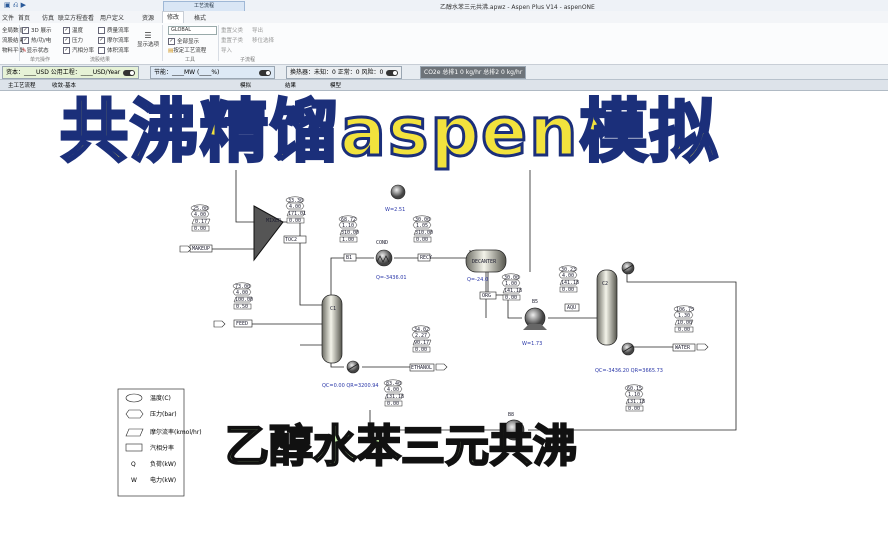 The height and width of the screenshot is (559, 888). Describe the element at coordinates (634, 395) in the screenshot. I see `svg-text: 1.10` at that location.